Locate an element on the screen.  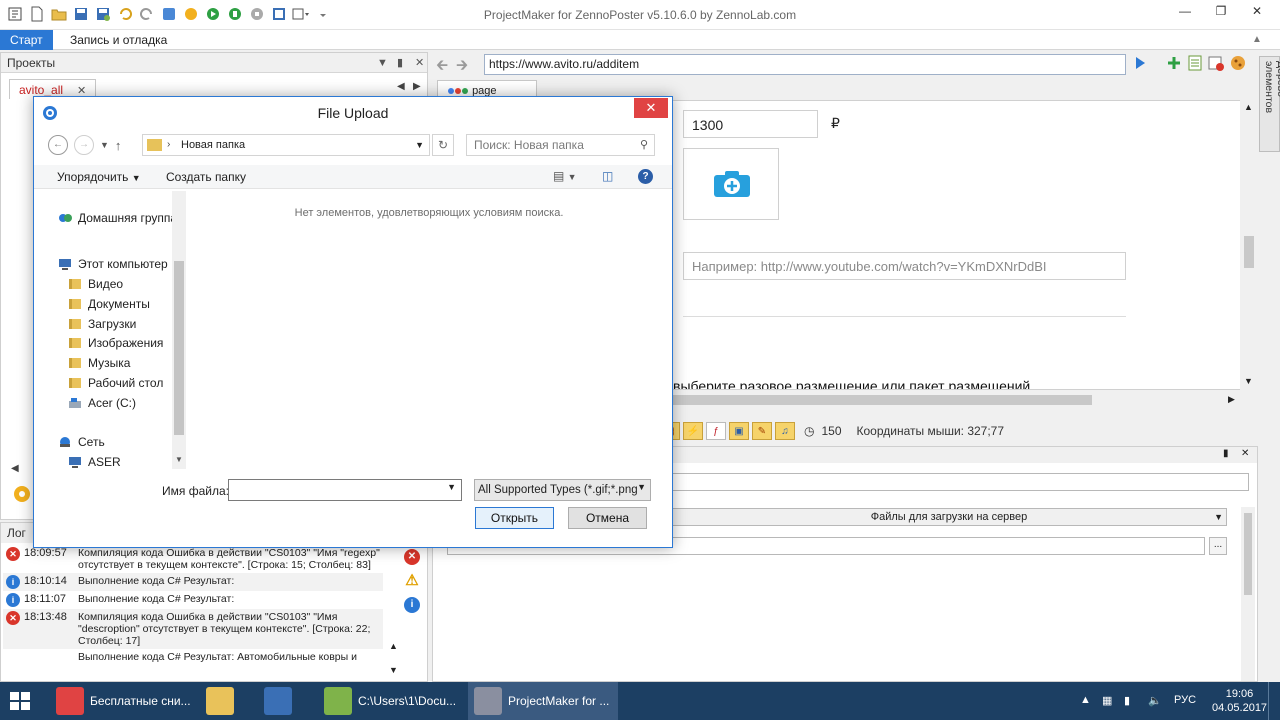
go-icon is located at coordinates (1140, 63).